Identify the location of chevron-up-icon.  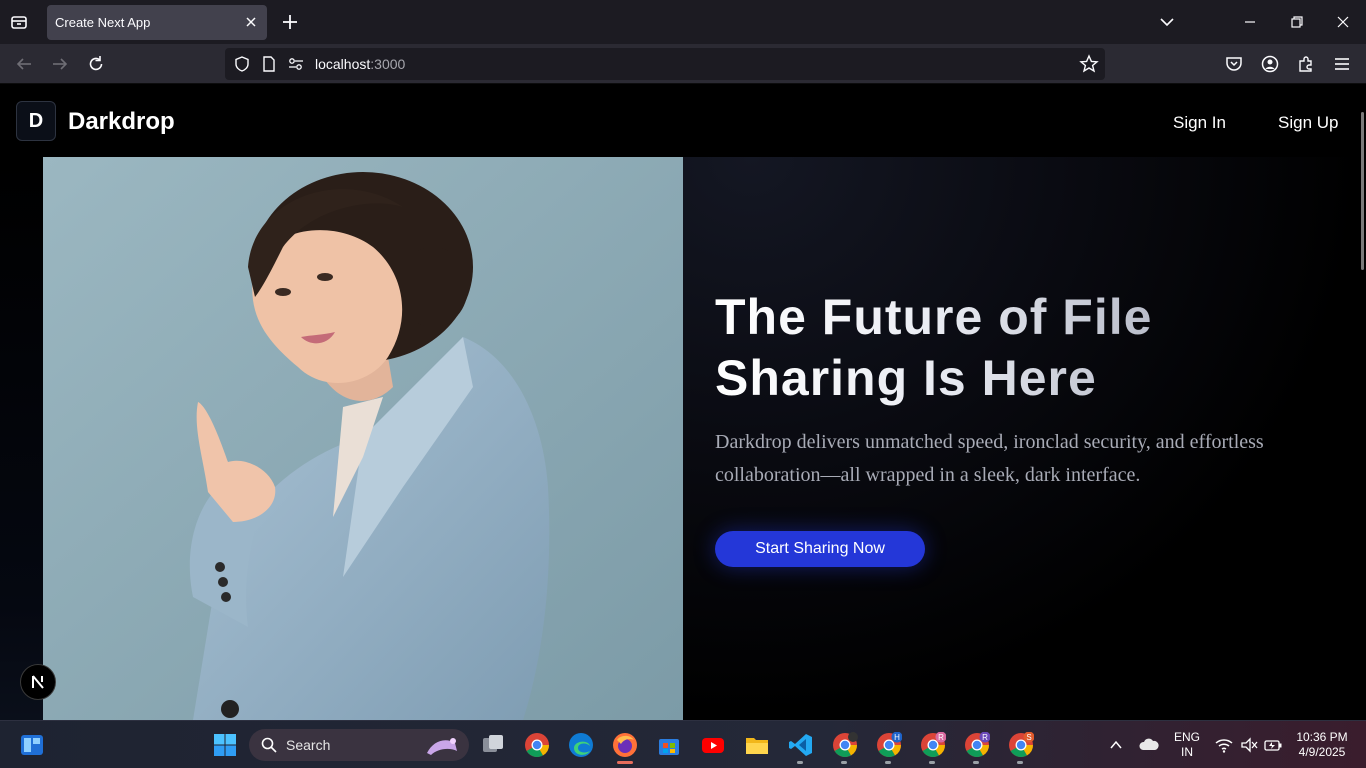
(1116, 745).